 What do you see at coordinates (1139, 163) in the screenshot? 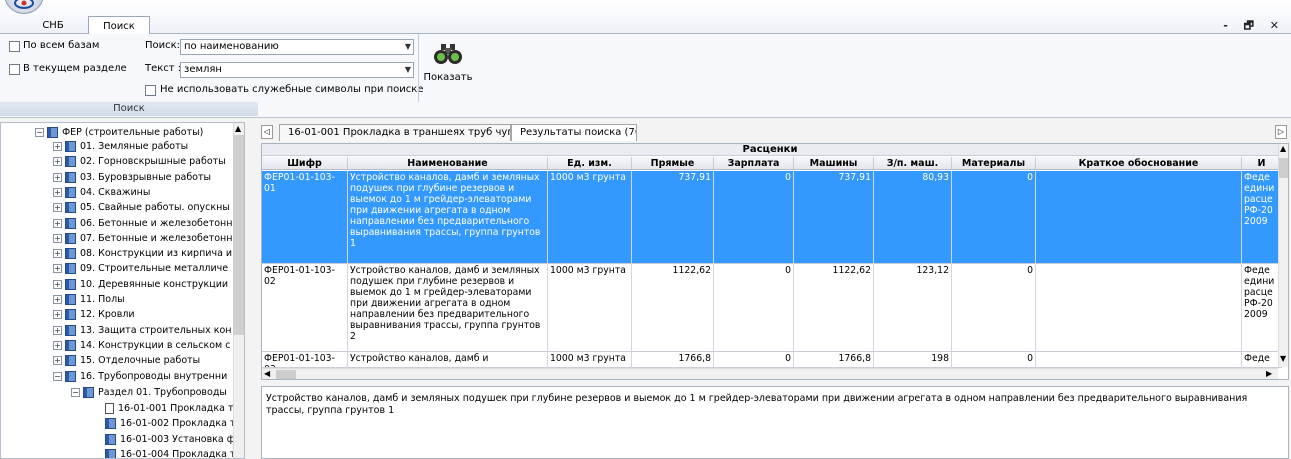
I see `column-header: Краткое обоснование` at bounding box center [1139, 163].